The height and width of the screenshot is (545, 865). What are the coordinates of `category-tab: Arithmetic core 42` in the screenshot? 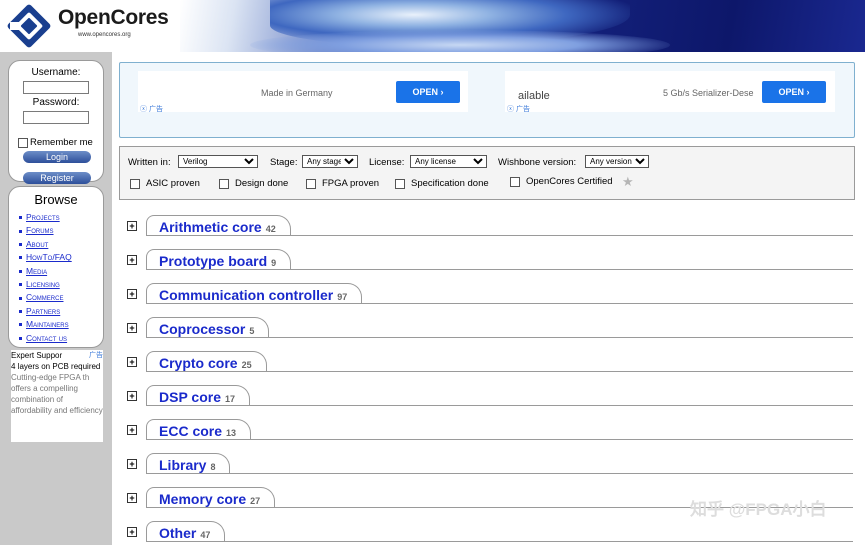 It's located at (218, 225).